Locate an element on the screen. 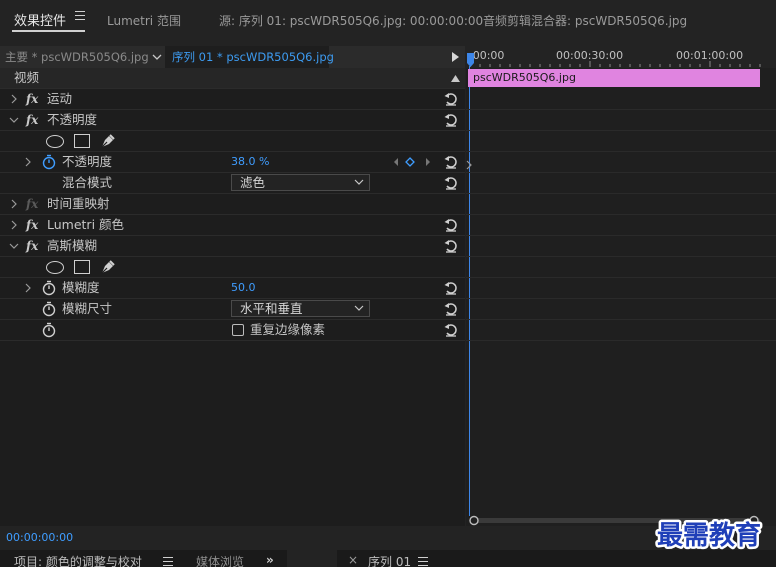  blur-dimensions-dropdown: 水平和垂直 is located at coordinates (300, 308).